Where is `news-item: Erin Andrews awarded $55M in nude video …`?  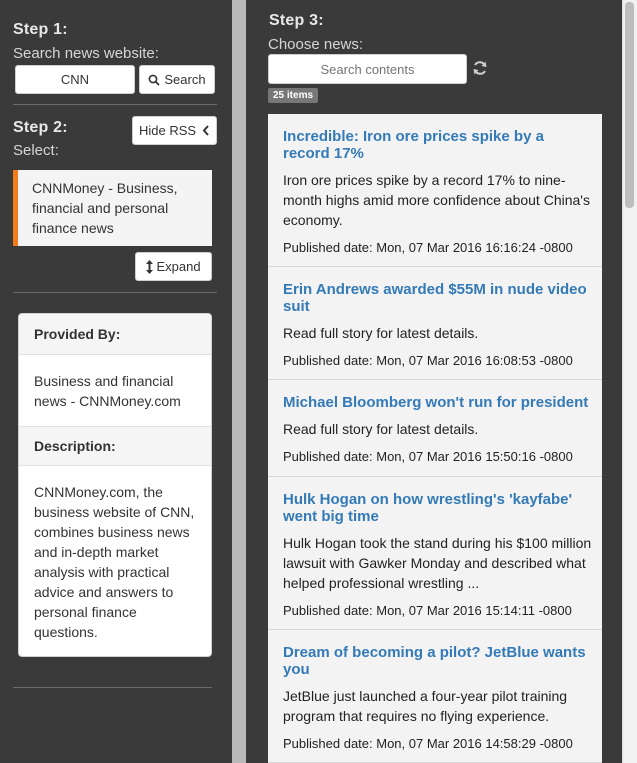
news-item: Erin Andrews awarded $55M in nude video … is located at coordinates (435, 323).